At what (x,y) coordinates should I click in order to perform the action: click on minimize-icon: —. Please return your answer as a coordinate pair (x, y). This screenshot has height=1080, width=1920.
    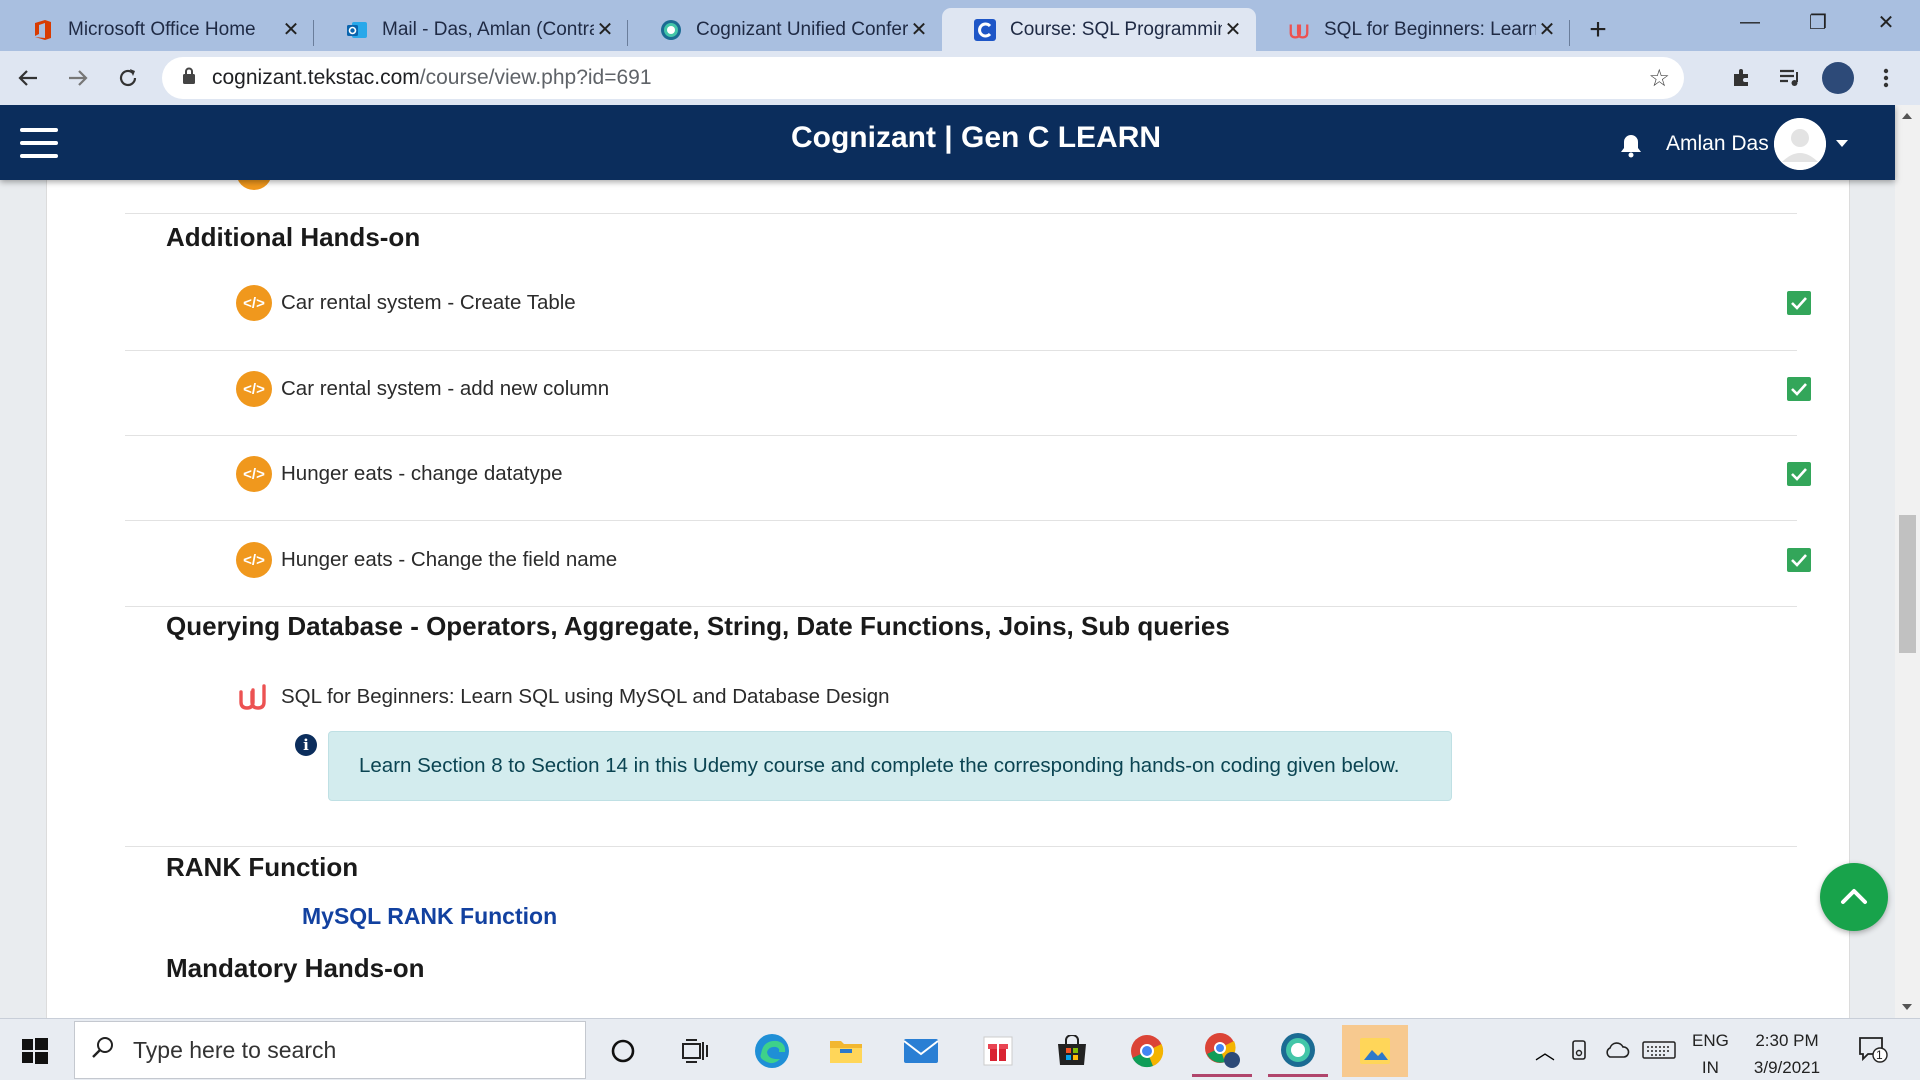
    Looking at the image, I should click on (1750, 22).